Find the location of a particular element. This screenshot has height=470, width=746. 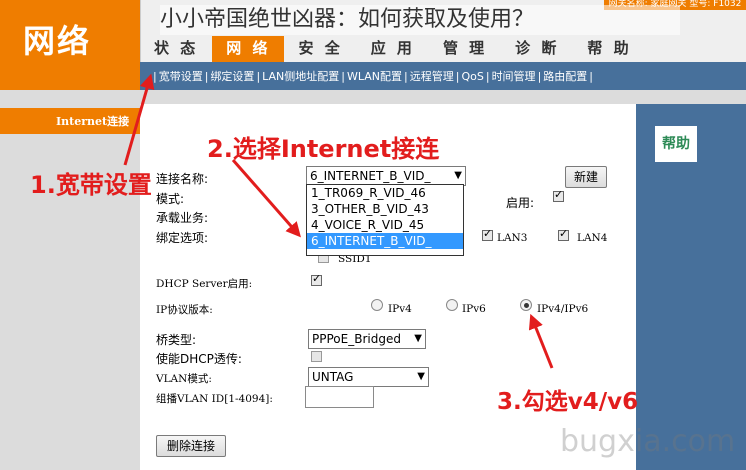

vlan-mode-value: UNTAG is located at coordinates (333, 377).